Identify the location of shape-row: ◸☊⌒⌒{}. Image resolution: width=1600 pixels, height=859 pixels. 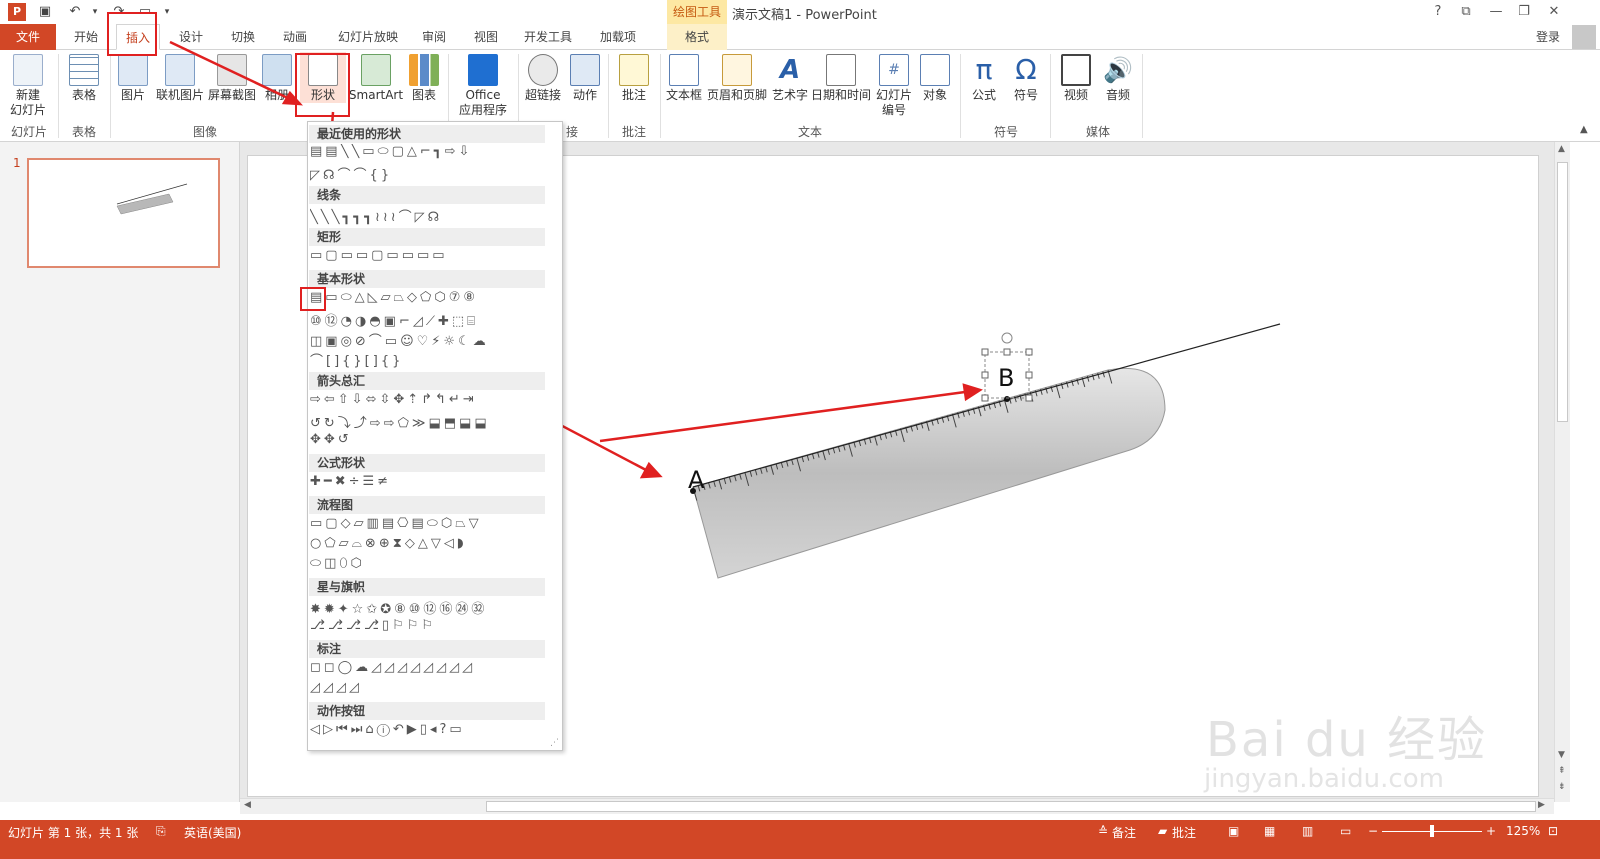
(427, 174).